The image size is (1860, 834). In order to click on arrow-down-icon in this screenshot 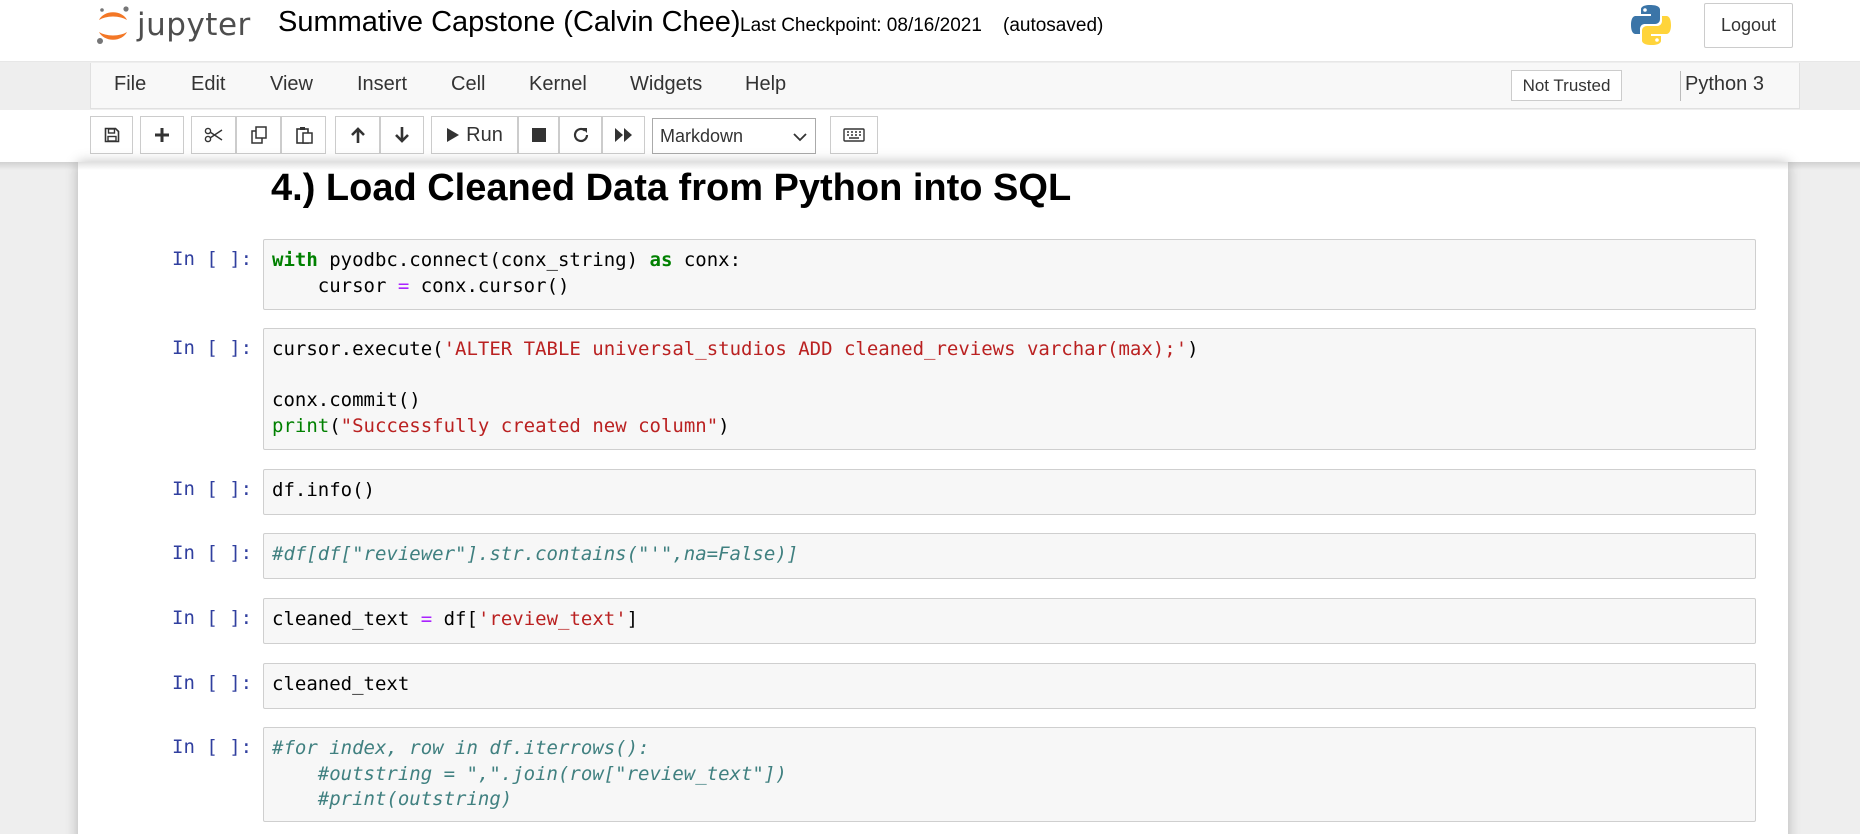, I will do `click(402, 135)`.